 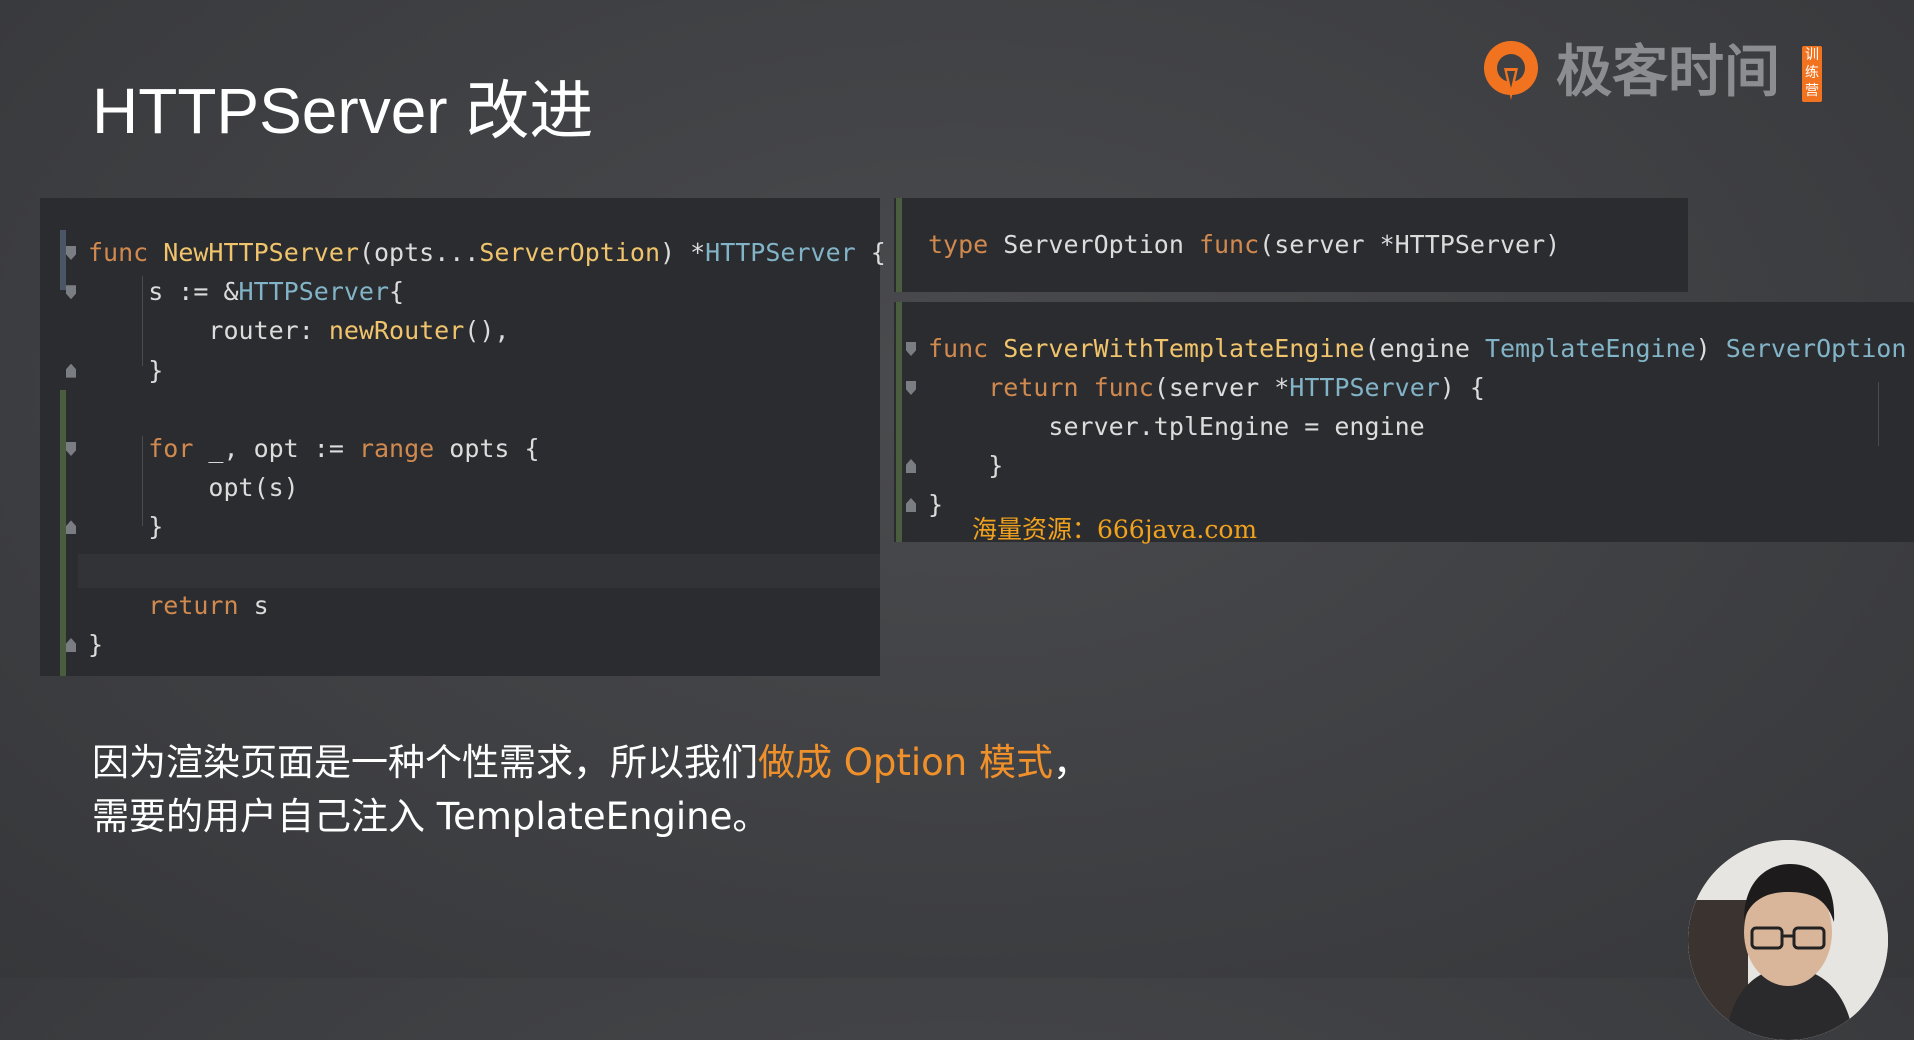 I want to click on code-line: for _, opt := range opts {, so click(x=314, y=449).